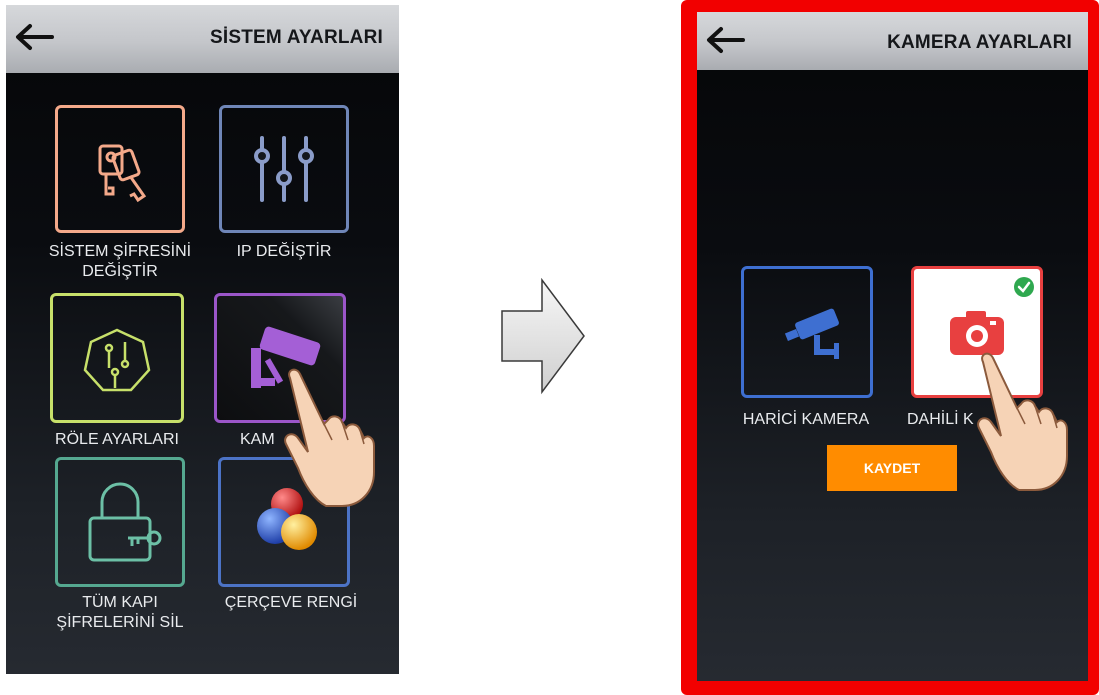 This screenshot has height=695, width=1099. What do you see at coordinates (202, 39) in the screenshot?
I see `top-bar: SİSTEM AYARLARI` at bounding box center [202, 39].